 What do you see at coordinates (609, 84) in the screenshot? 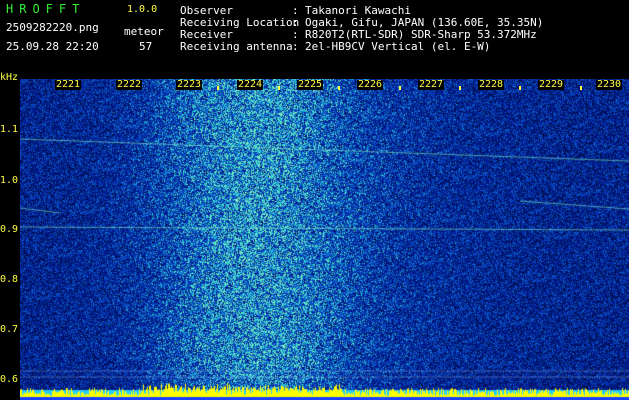
I see `x-tick-label: 2230` at bounding box center [609, 84].